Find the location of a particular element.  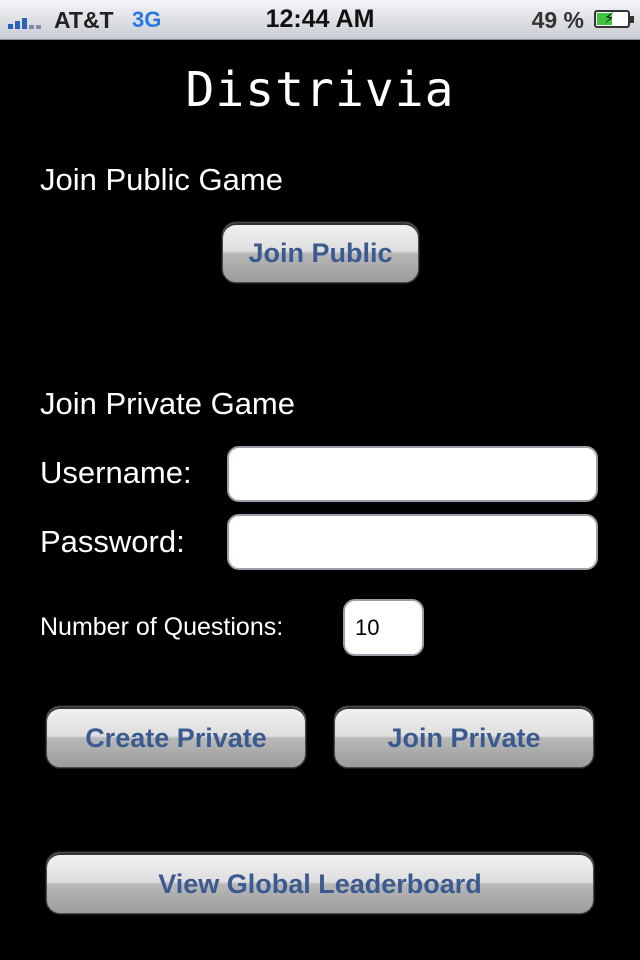

username-input is located at coordinates (412, 474).